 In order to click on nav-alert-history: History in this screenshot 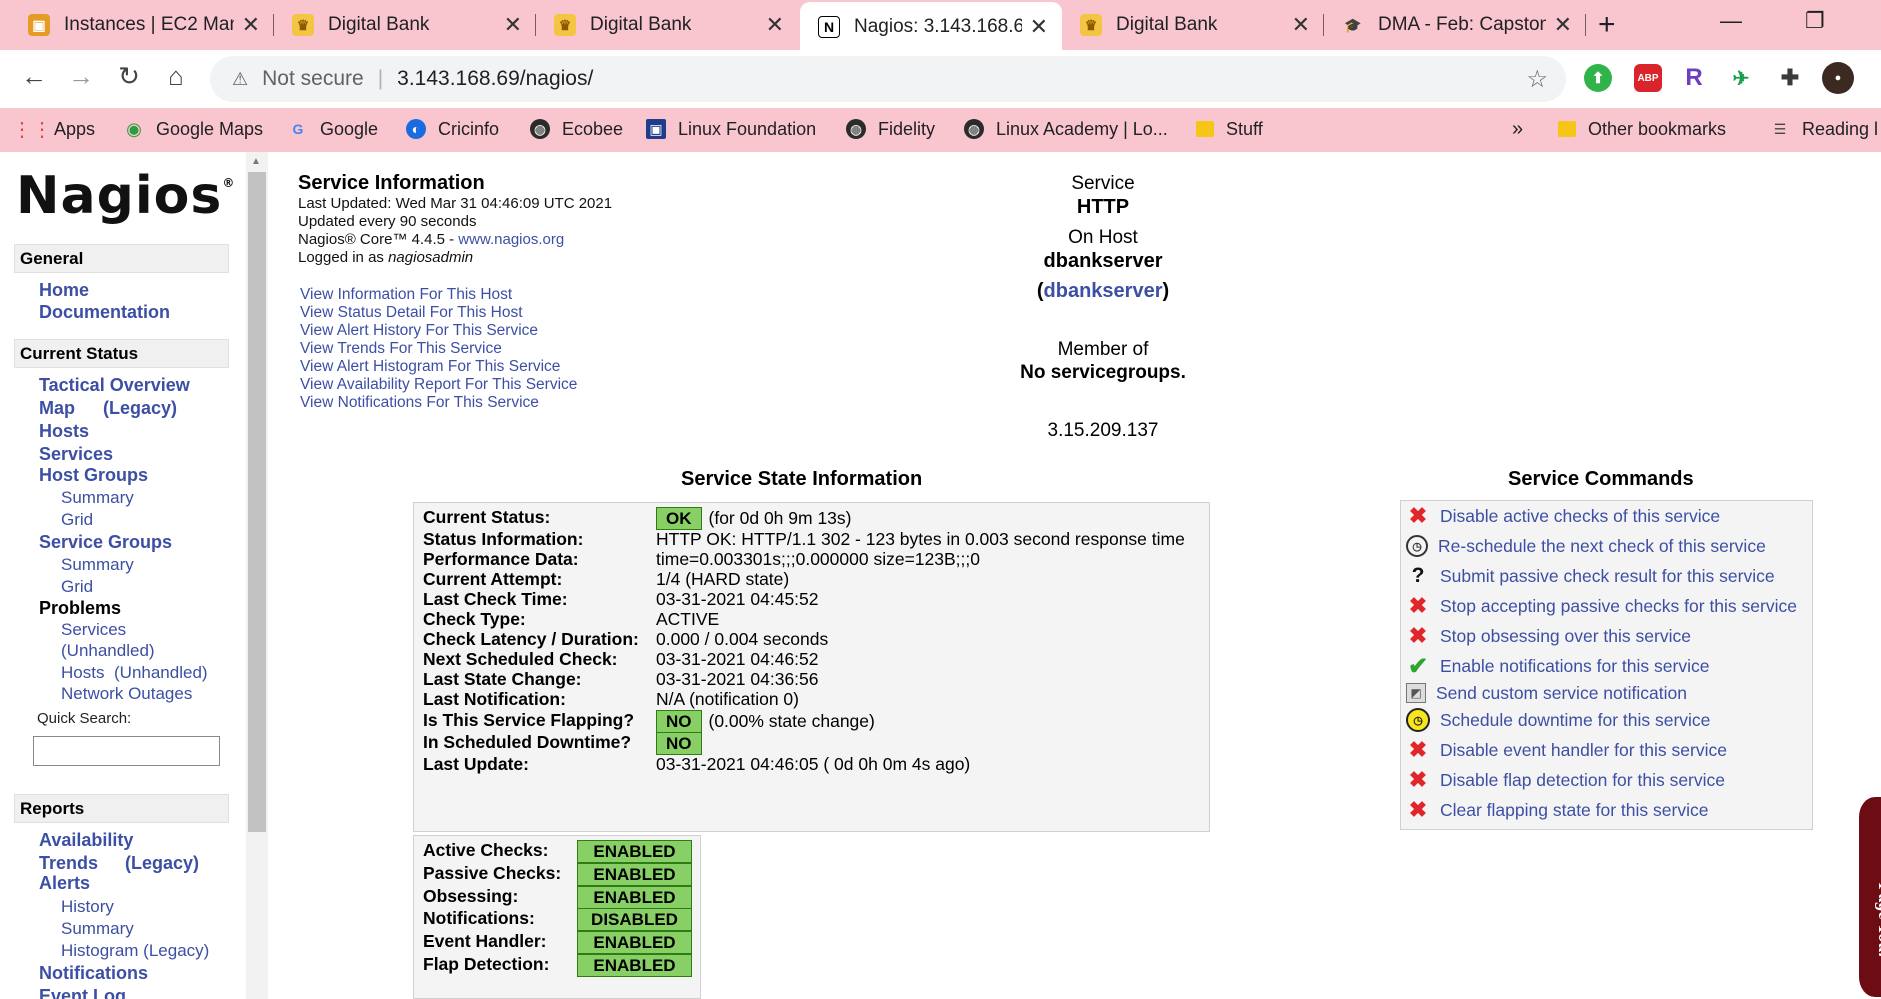, I will do `click(87, 907)`.